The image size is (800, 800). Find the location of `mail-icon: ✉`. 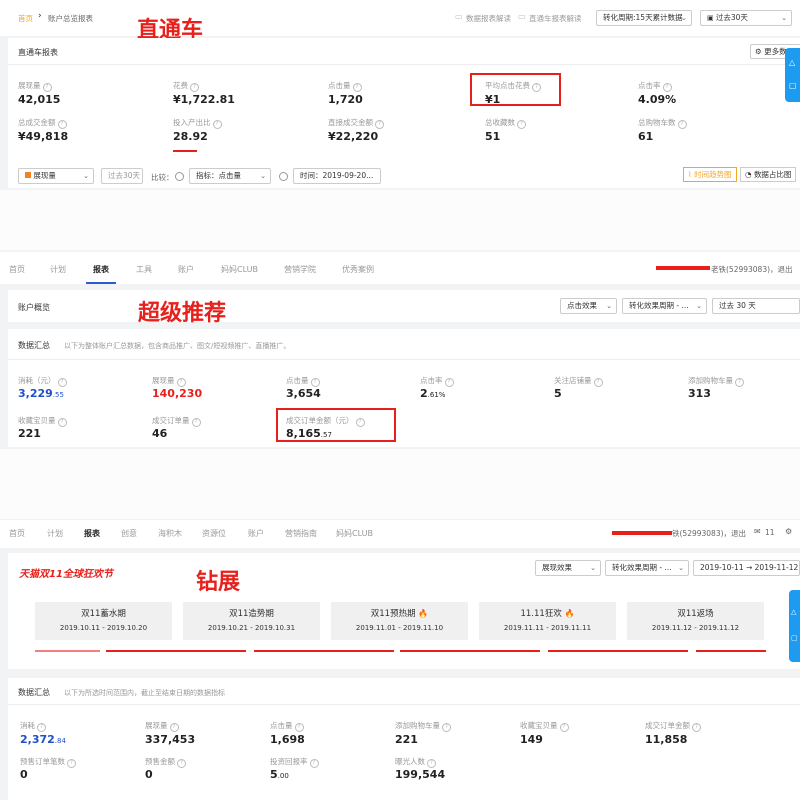

mail-icon: ✉ is located at coordinates (757, 531).